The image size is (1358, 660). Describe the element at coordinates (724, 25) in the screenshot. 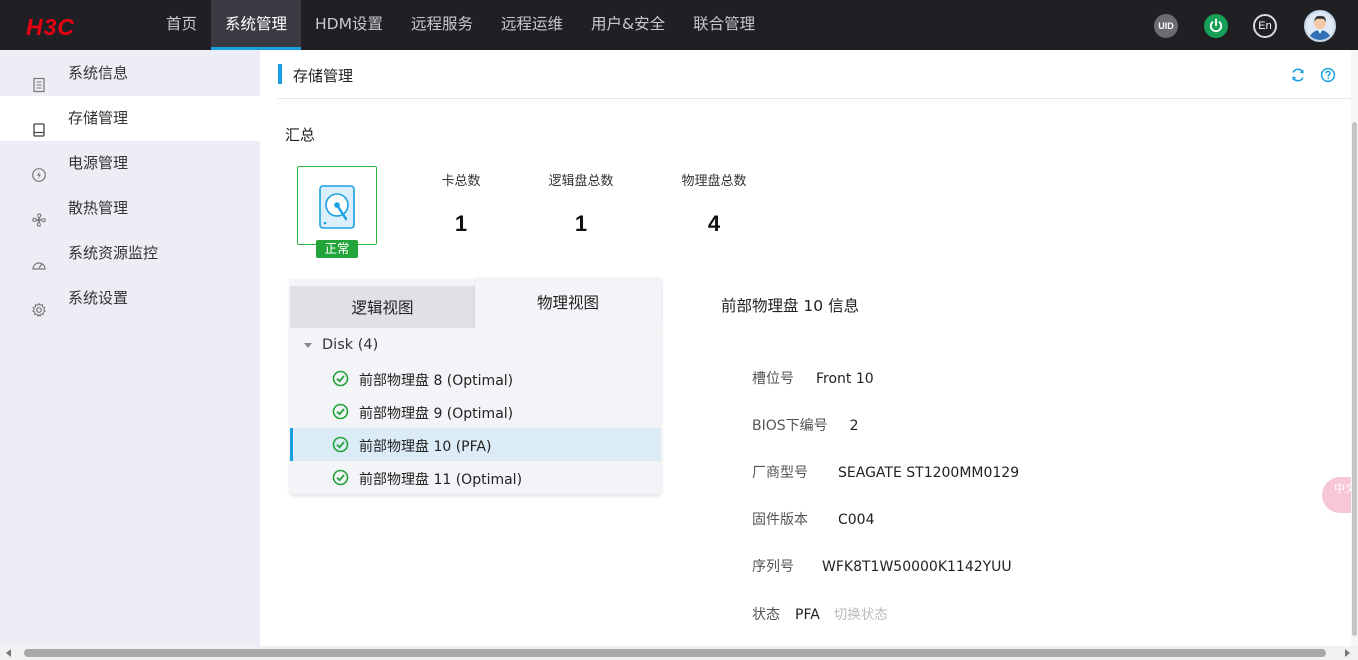

I see `nav-item-federated-management: 联合管理` at that location.